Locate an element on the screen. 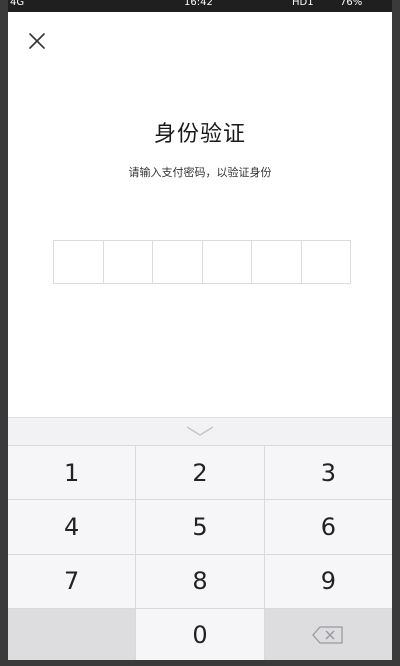 This screenshot has height=666, width=400. key-7: 7 is located at coordinates (72, 581).